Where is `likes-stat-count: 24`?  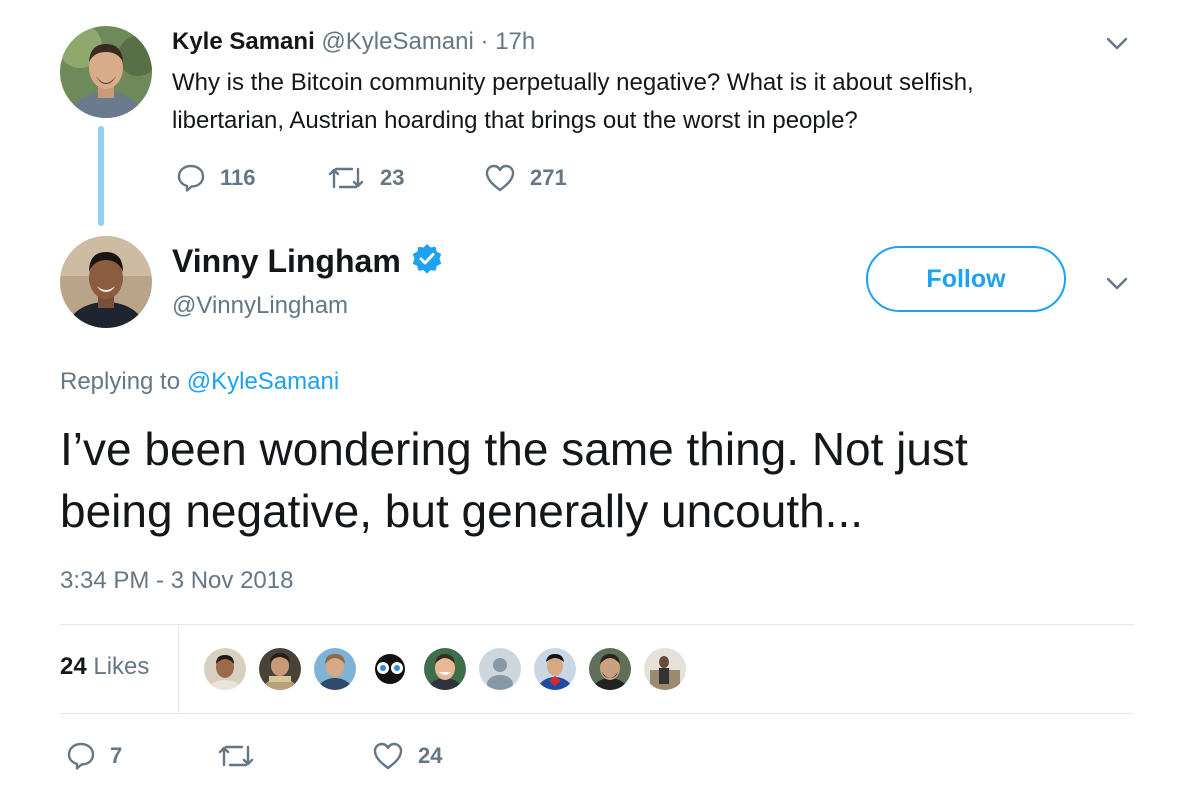 likes-stat-count: 24 is located at coordinates (73, 666).